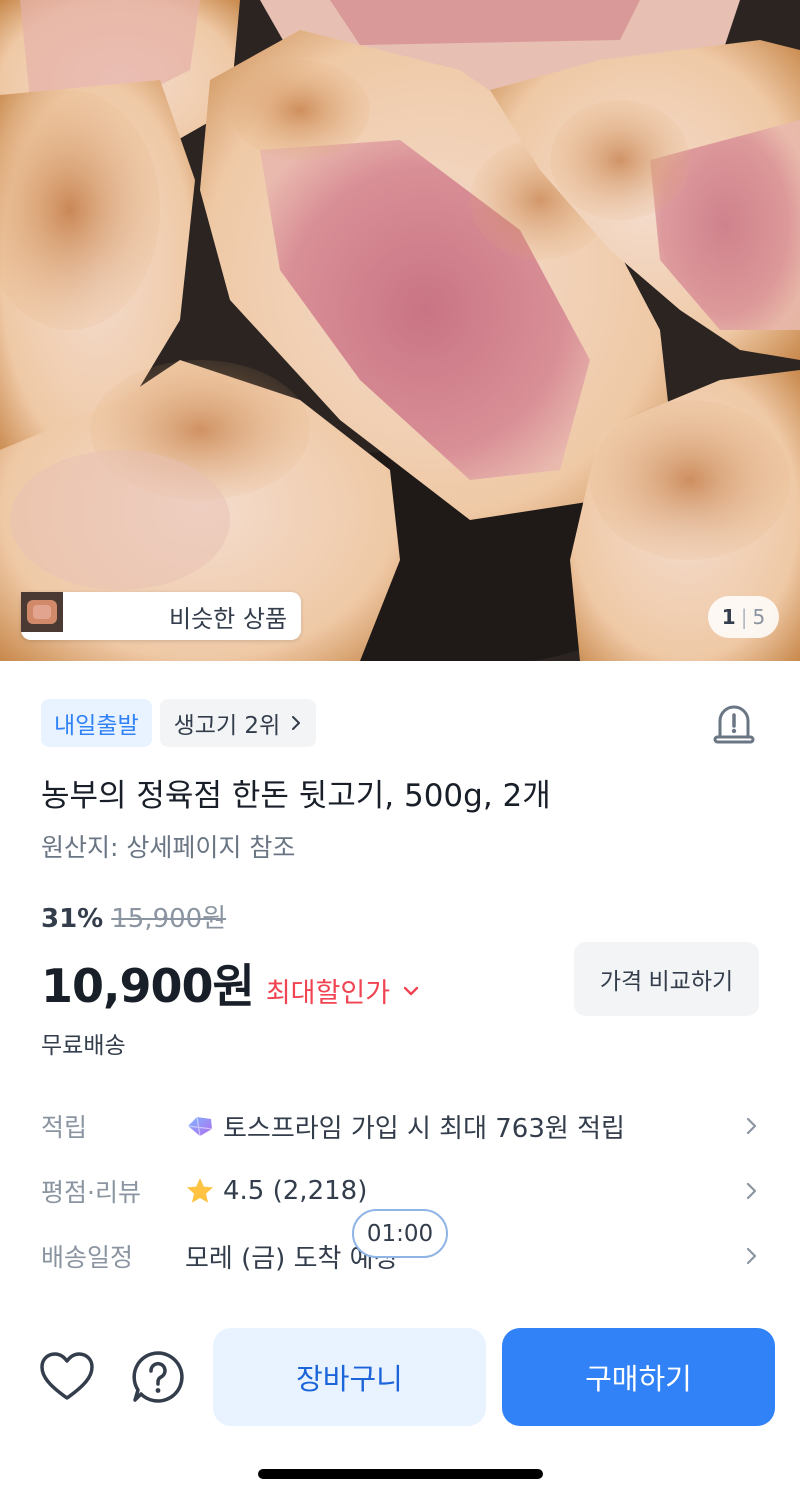 Image resolution: width=800 pixels, height=1496 pixels. Describe the element at coordinates (734, 723) in the screenshot. I see `alarm-siren-icon` at that location.